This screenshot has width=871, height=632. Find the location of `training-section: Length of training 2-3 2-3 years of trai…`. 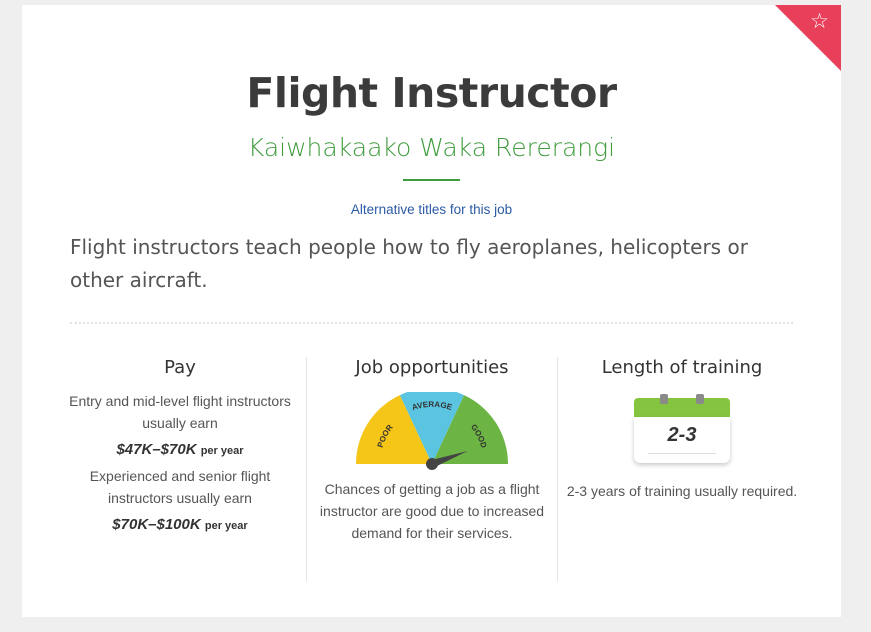

training-section: Length of training 2-3 2-3 years of trai… is located at coordinates (682, 429).